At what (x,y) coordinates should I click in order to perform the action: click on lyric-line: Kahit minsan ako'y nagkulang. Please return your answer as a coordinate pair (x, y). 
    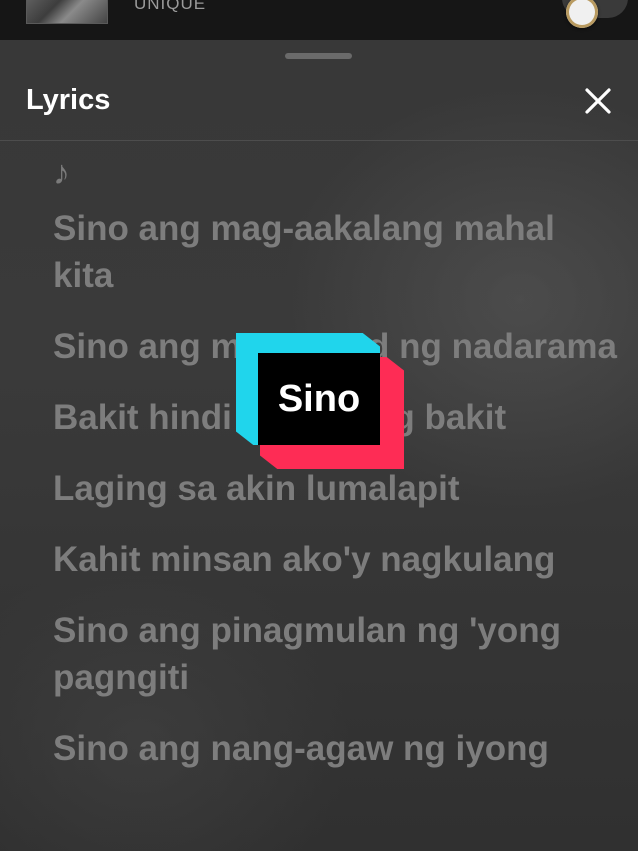
    Looking at the image, I should click on (304, 559).